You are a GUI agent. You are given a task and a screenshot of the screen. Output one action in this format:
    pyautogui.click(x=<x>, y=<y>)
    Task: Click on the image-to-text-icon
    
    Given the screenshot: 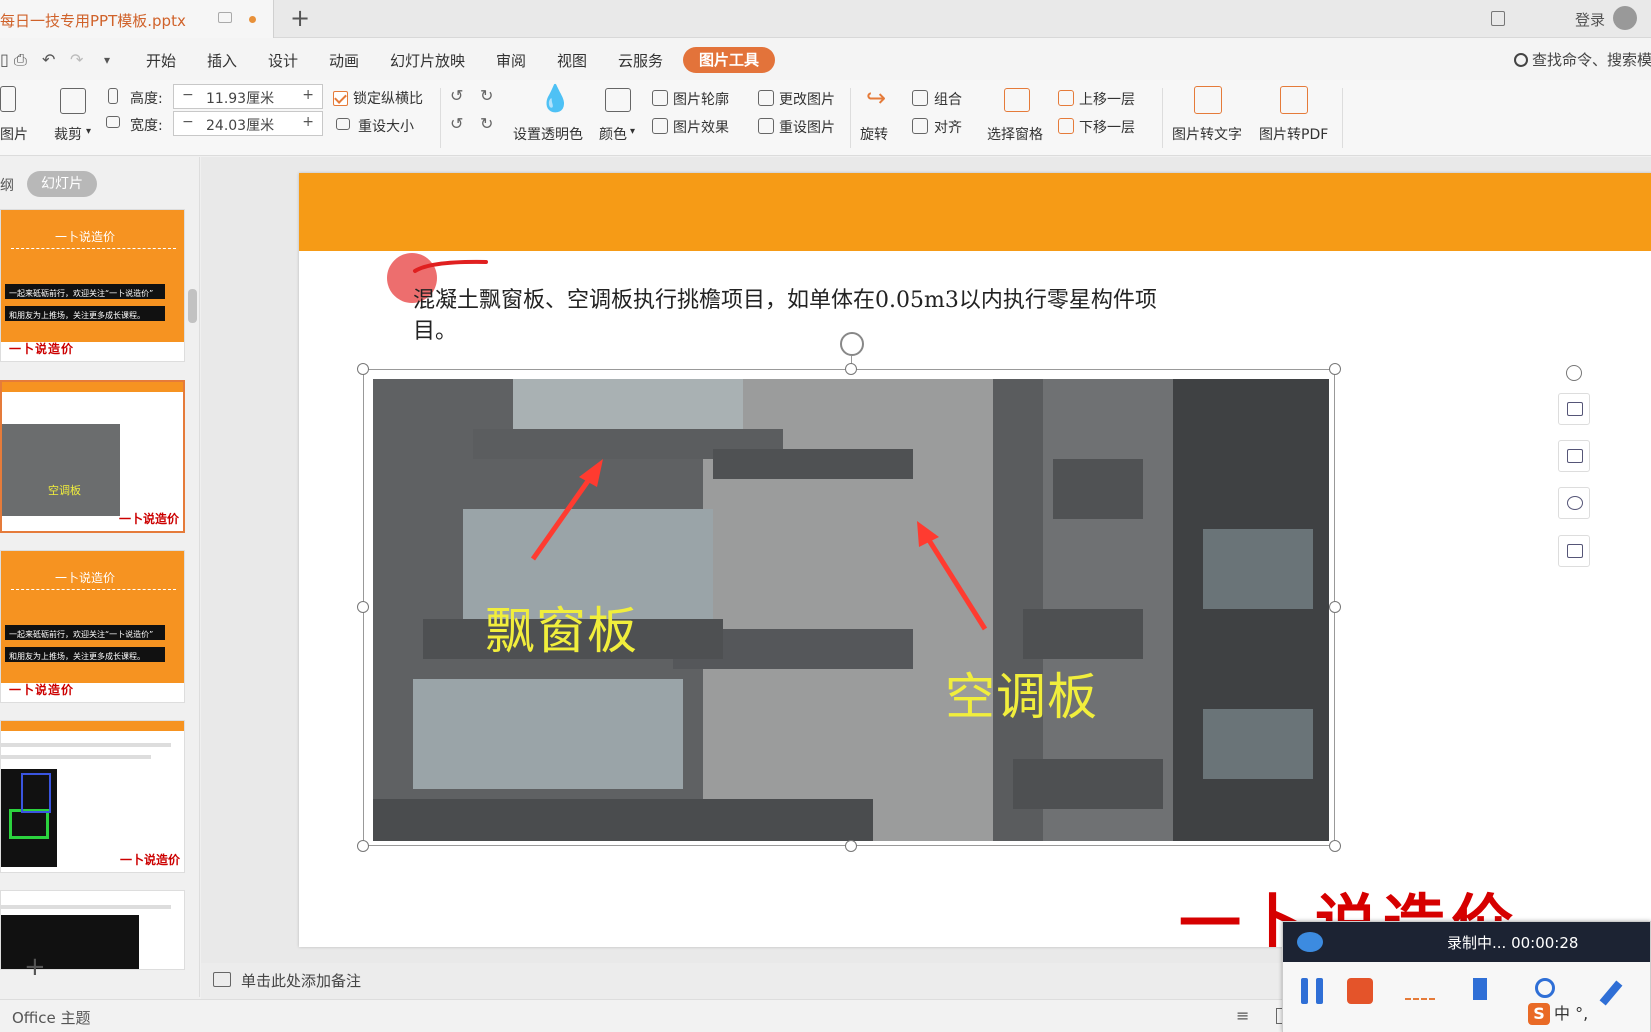 What is the action you would take?
    pyautogui.click(x=1208, y=100)
    